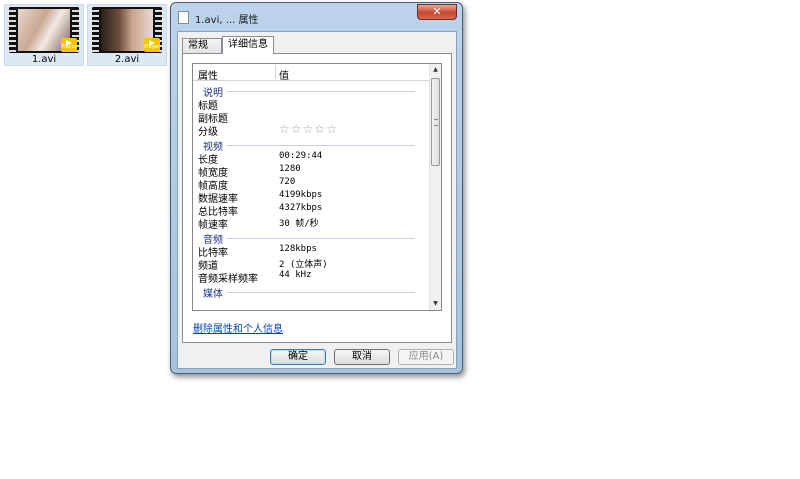  Describe the element at coordinates (311, 171) in the screenshot. I see `property-row-frame-width: 帧宽度 1280` at that location.